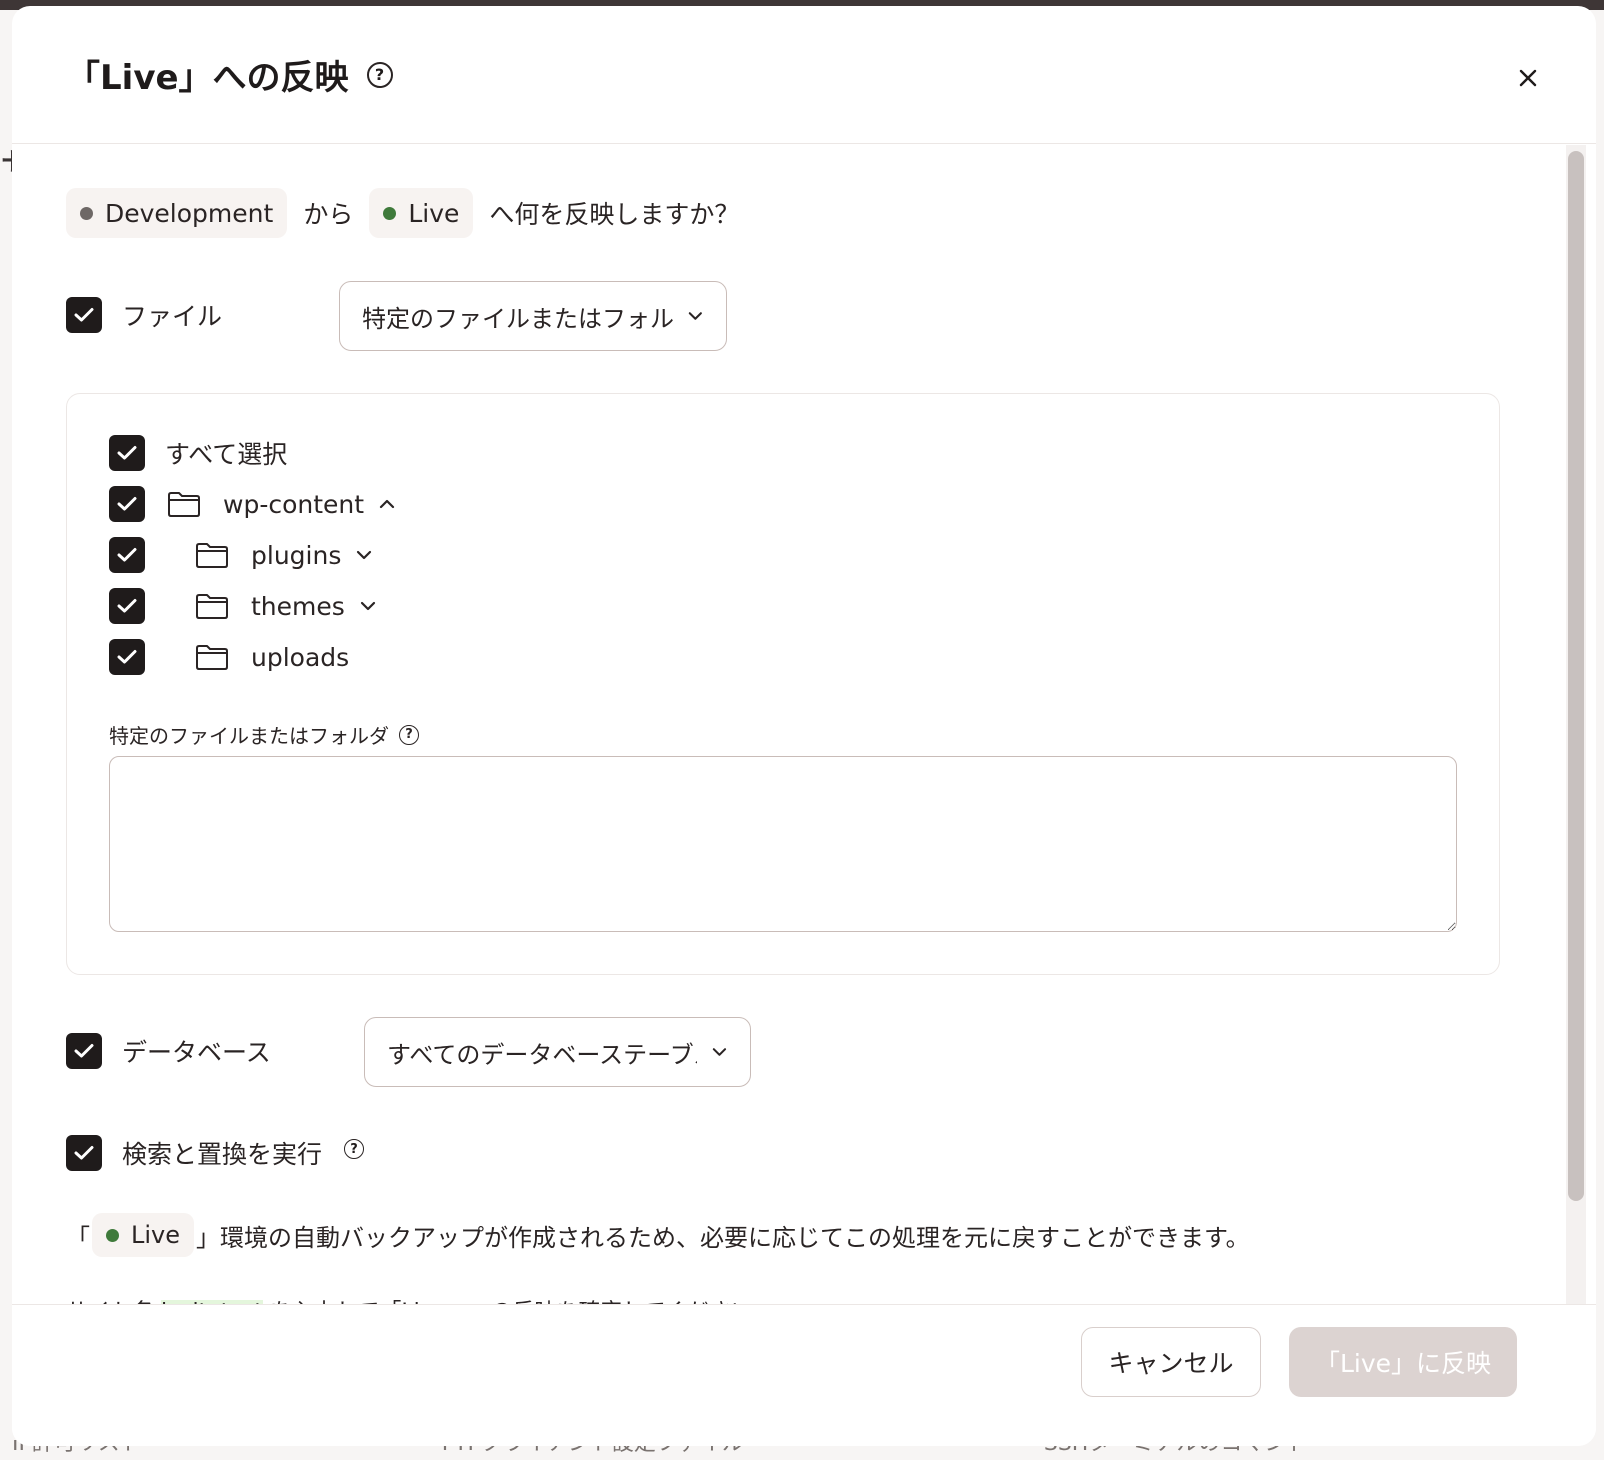  I want to click on files-scope-select: 特定のファイルまたはフォルダ, so click(533, 316).